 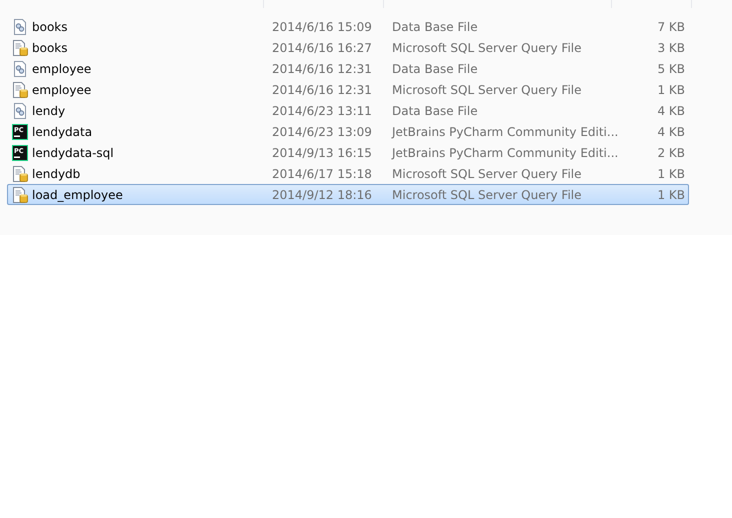 What do you see at coordinates (671, 69) in the screenshot?
I see `file-size: 5 KB` at bounding box center [671, 69].